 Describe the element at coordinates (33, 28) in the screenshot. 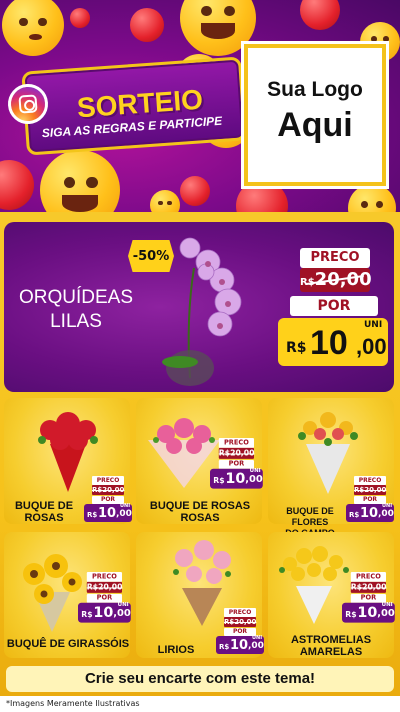

I see `emoji-kiss-icon` at that location.